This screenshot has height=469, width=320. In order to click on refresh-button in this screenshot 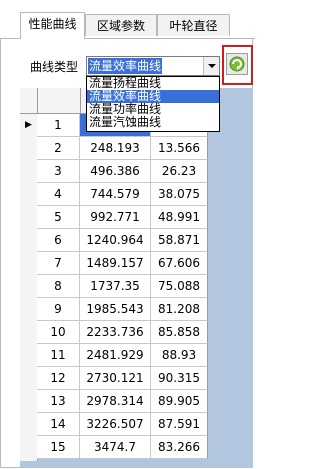, I will do `click(237, 64)`.